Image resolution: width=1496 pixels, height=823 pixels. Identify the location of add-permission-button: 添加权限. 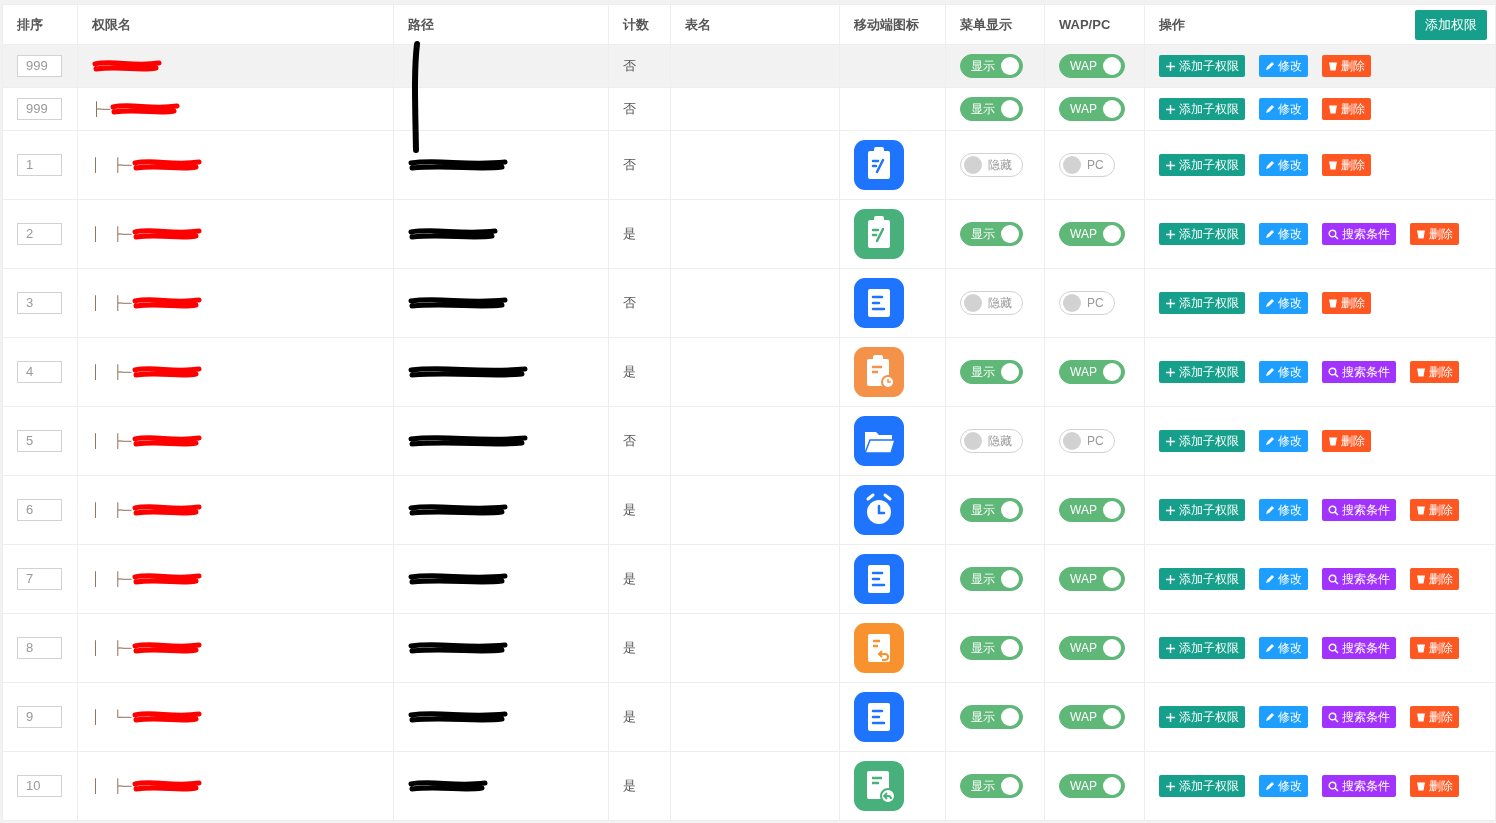
(1451, 24).